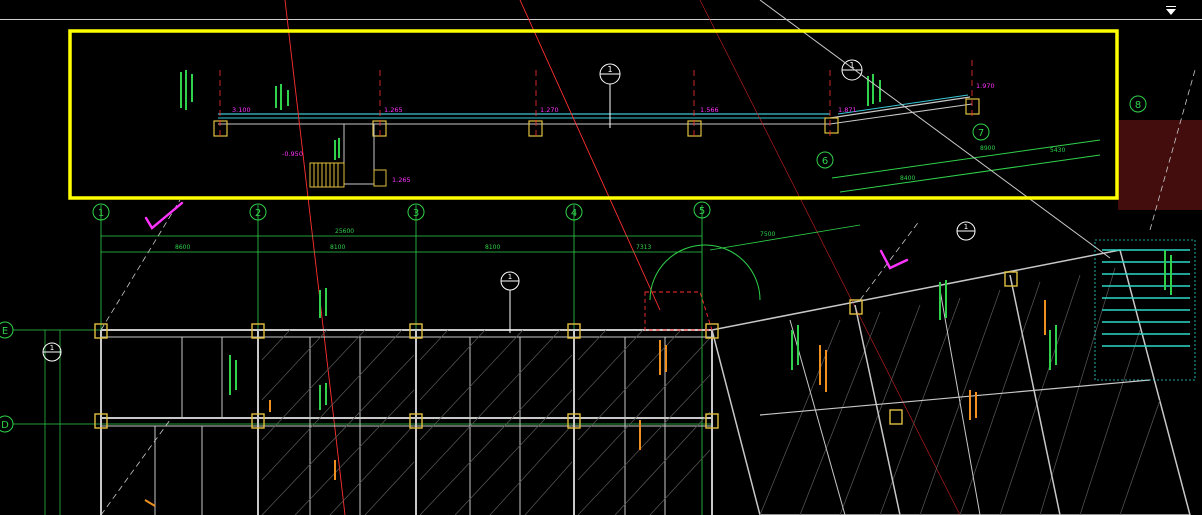 The image size is (1202, 515). Describe the element at coordinates (182, 247) in the screenshot. I see `dimension-label: 8600` at that location.